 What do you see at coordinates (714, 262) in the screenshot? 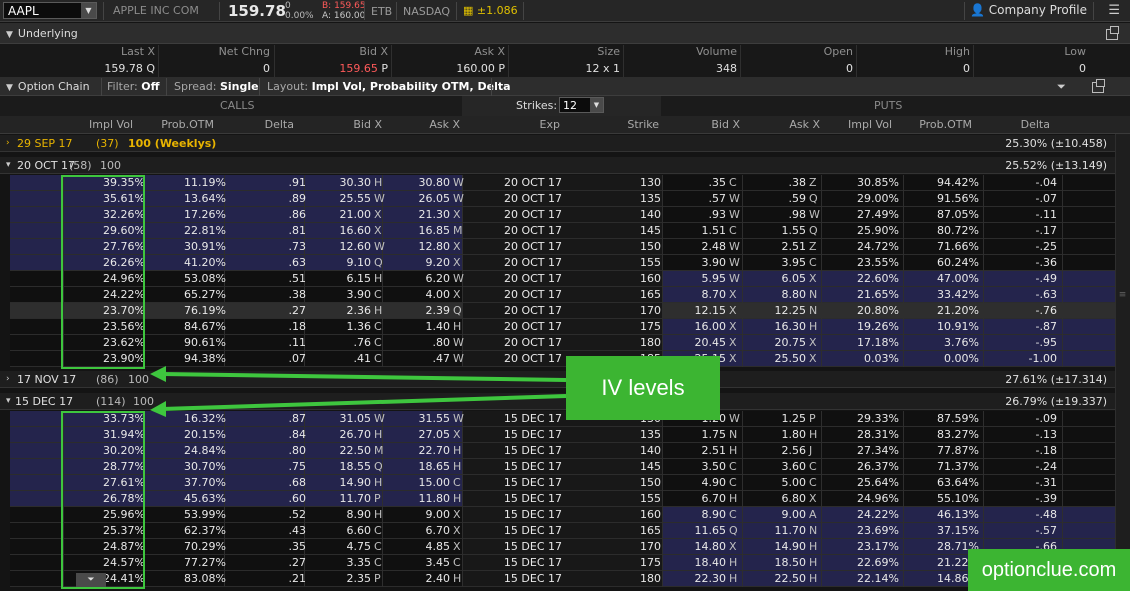
I see `put-bid: 3.90` at bounding box center [714, 262].